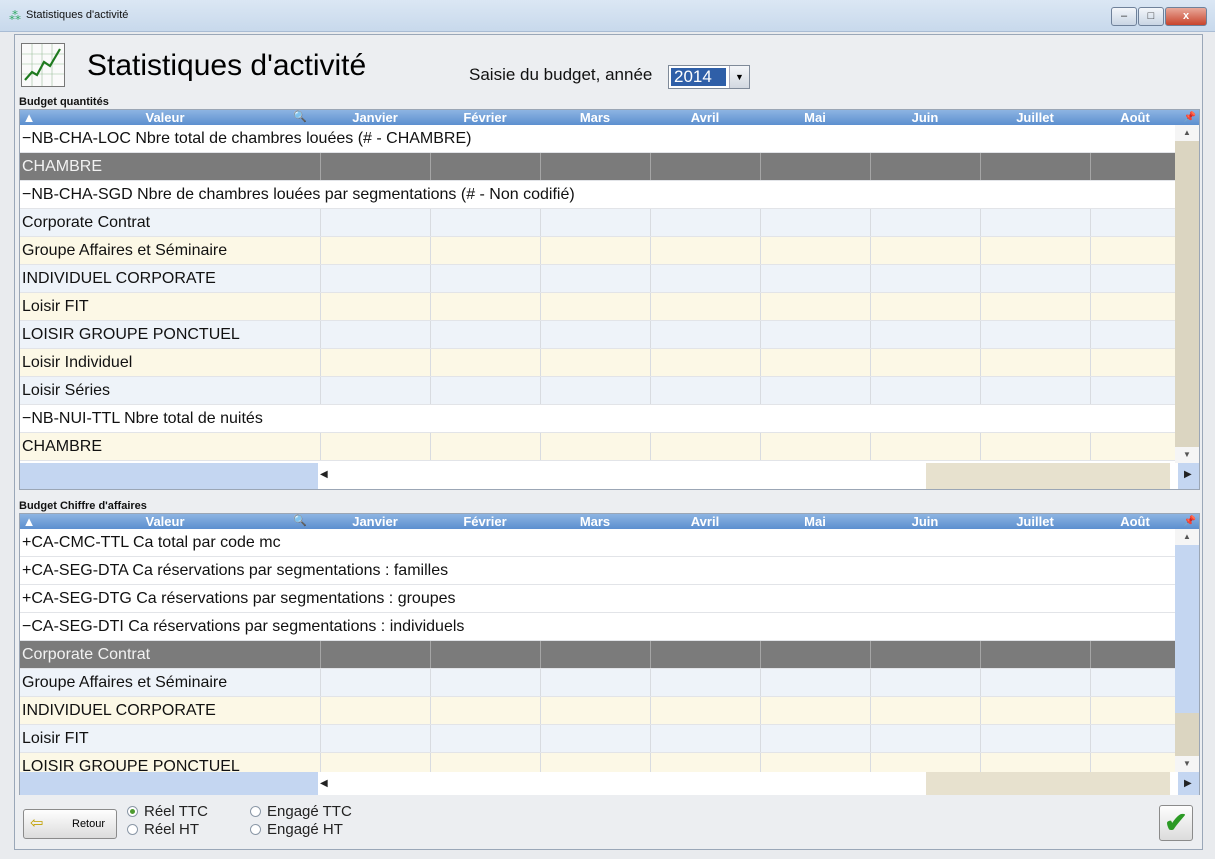 The height and width of the screenshot is (859, 1215). I want to click on maximize-button: □, so click(1151, 16).